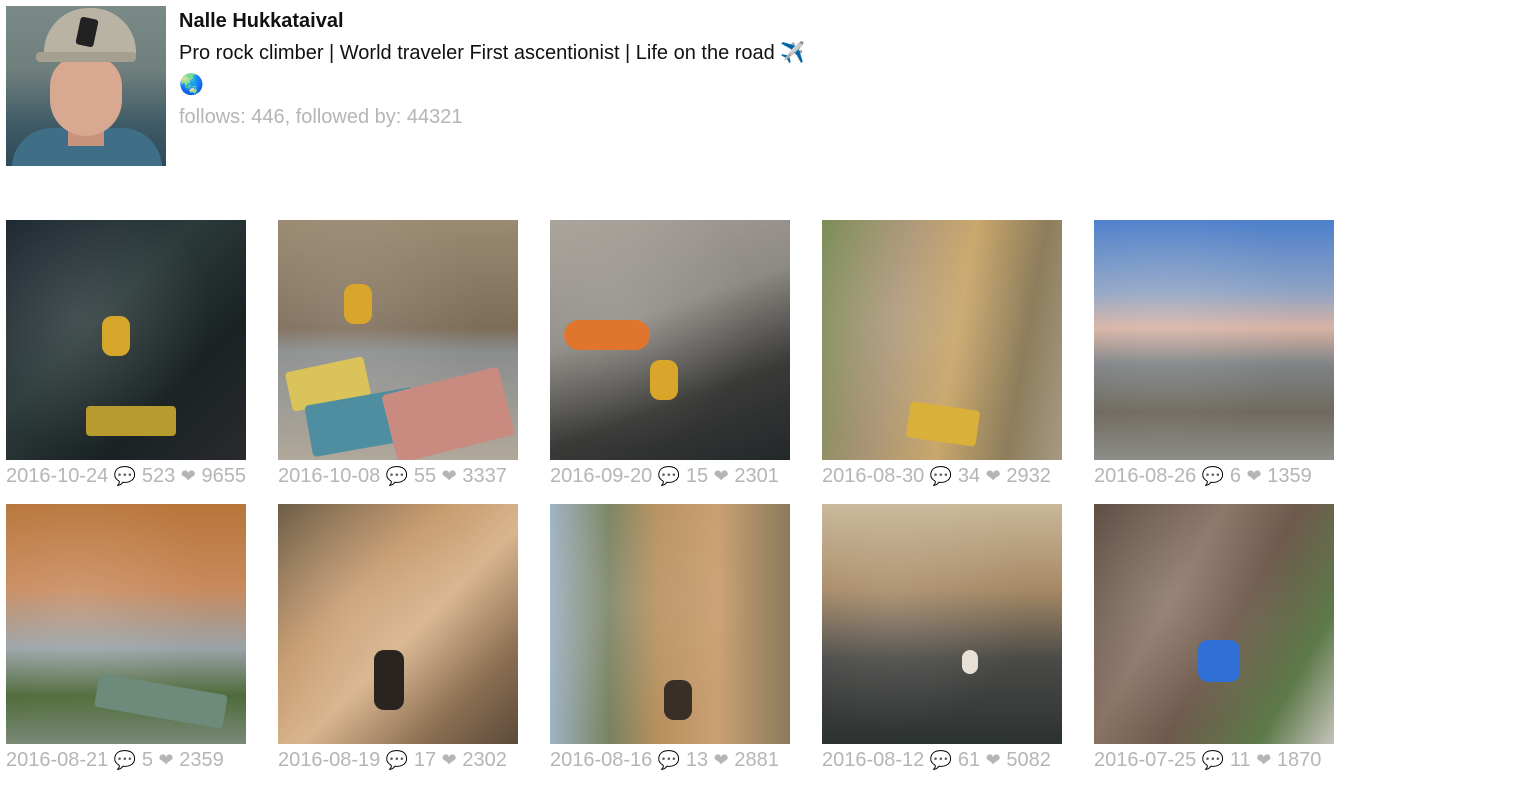  What do you see at coordinates (1028, 476) in the screenshot?
I see `like-count: 2932` at bounding box center [1028, 476].